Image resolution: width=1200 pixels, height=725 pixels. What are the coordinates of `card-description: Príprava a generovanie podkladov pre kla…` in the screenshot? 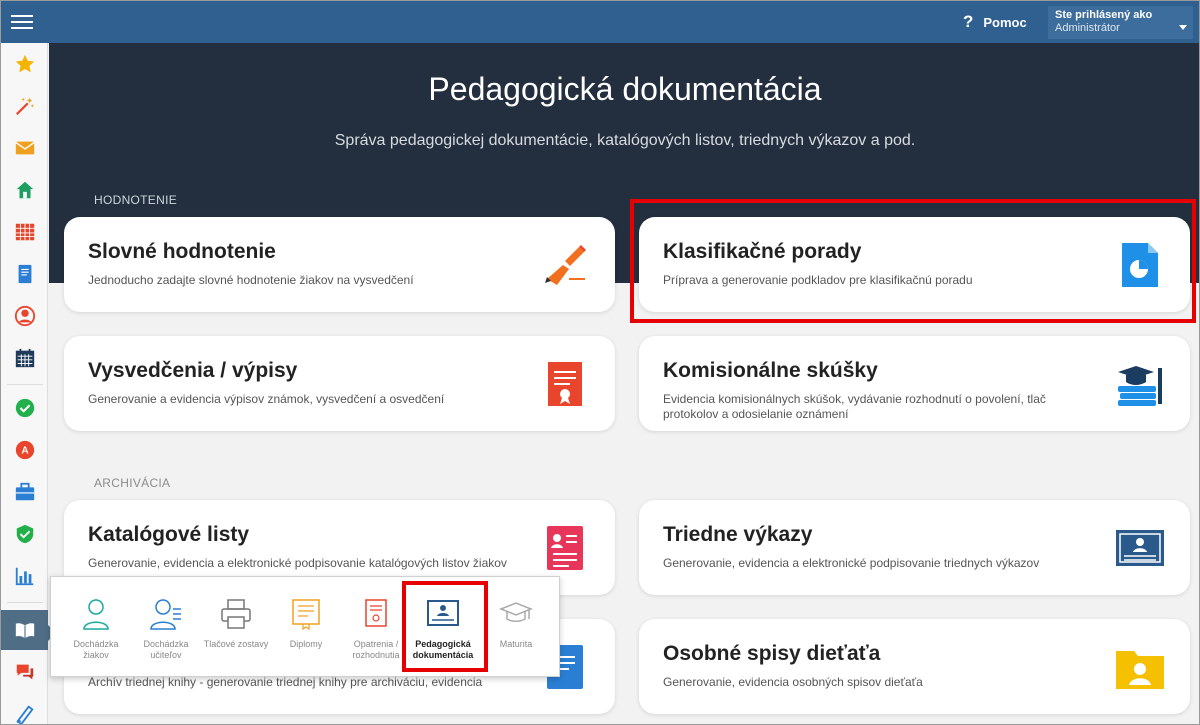 It's located at (818, 280).